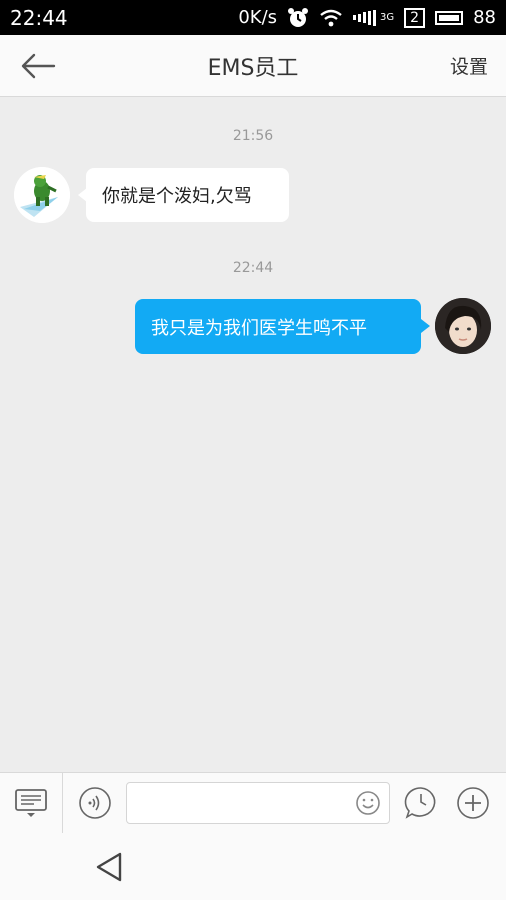 The width and height of the screenshot is (506, 900). Describe the element at coordinates (245, 803) in the screenshot. I see `message-input` at that location.